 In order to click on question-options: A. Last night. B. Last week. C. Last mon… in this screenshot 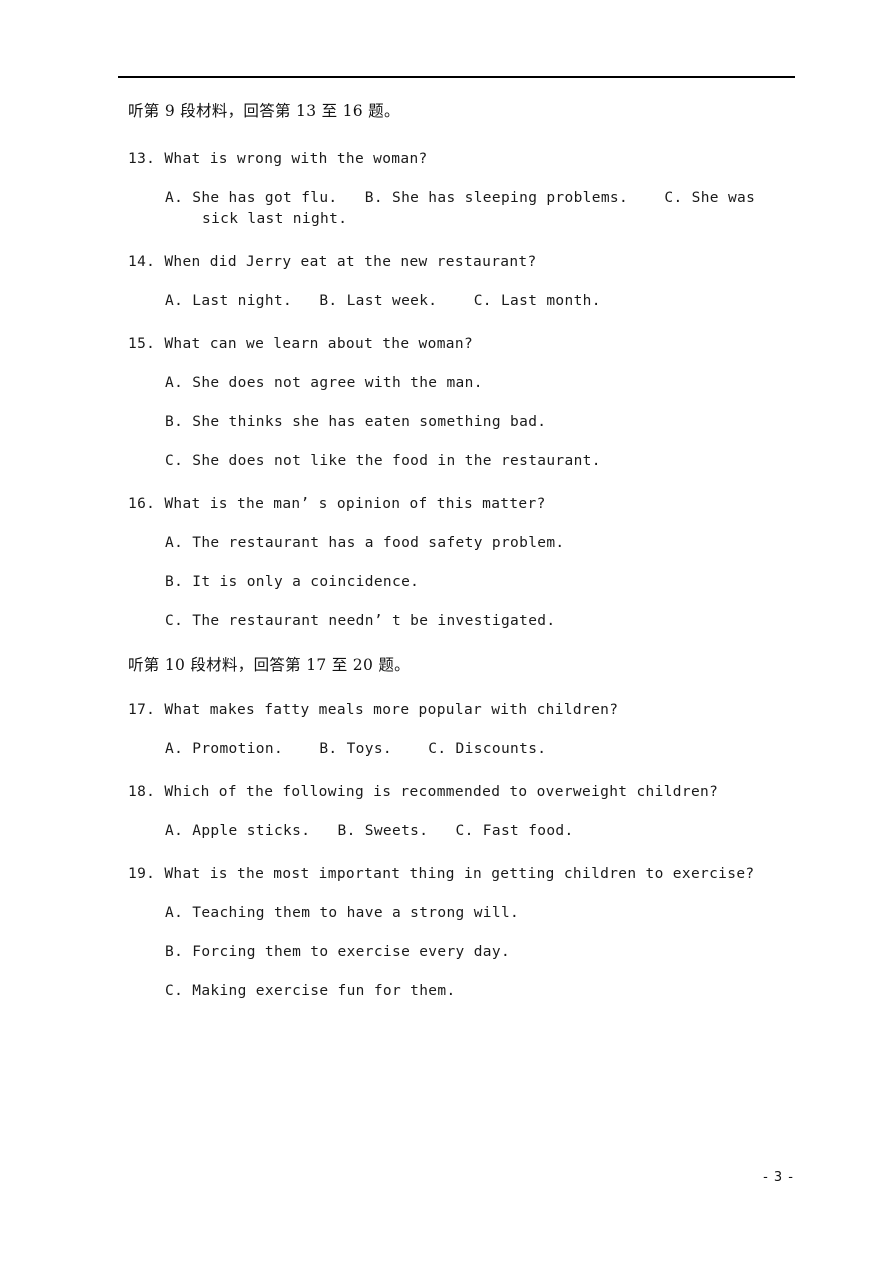, I will do `click(383, 301)`.